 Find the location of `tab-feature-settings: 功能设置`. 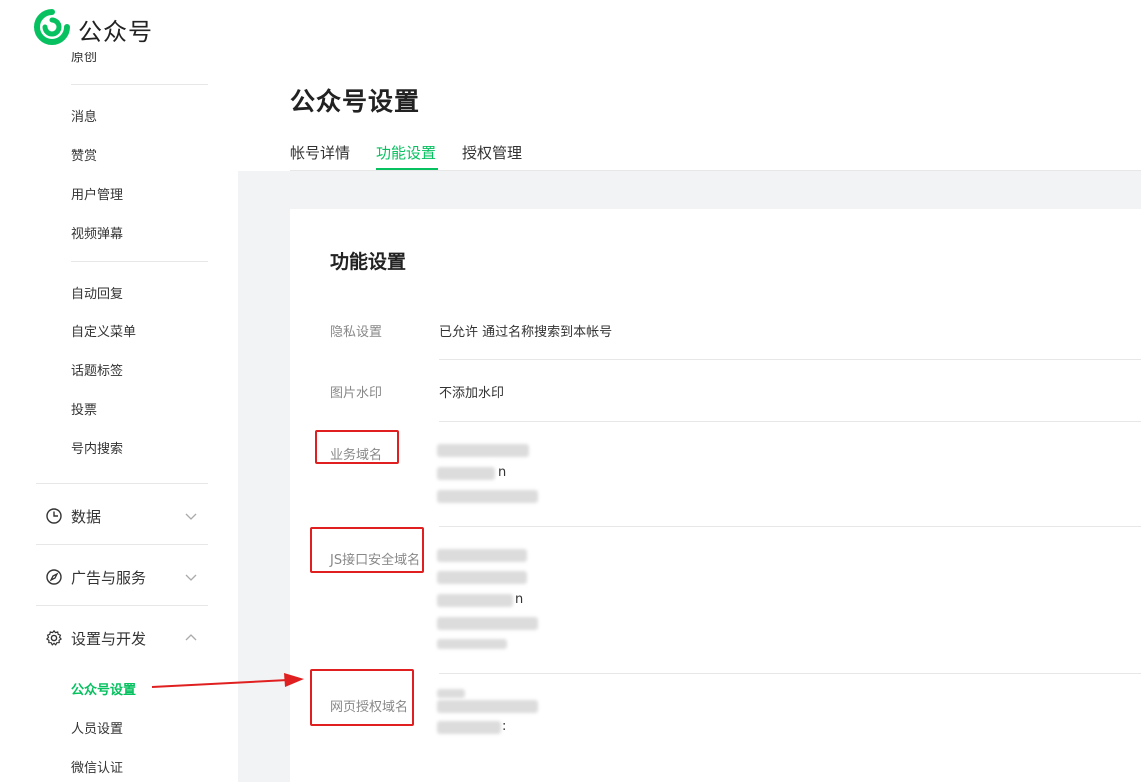

tab-feature-settings: 功能设置 is located at coordinates (406, 152).